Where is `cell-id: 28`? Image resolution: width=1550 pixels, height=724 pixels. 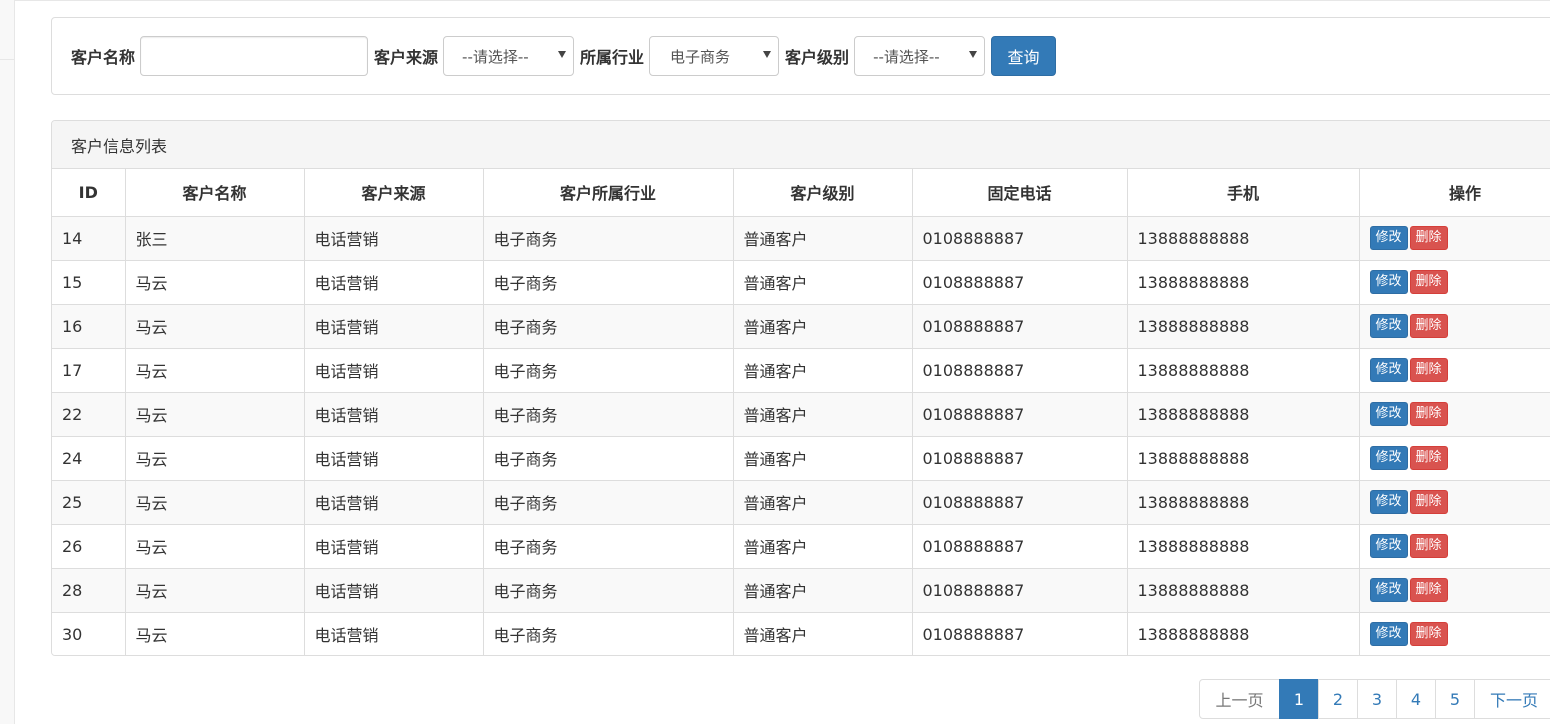 cell-id: 28 is located at coordinates (89, 590).